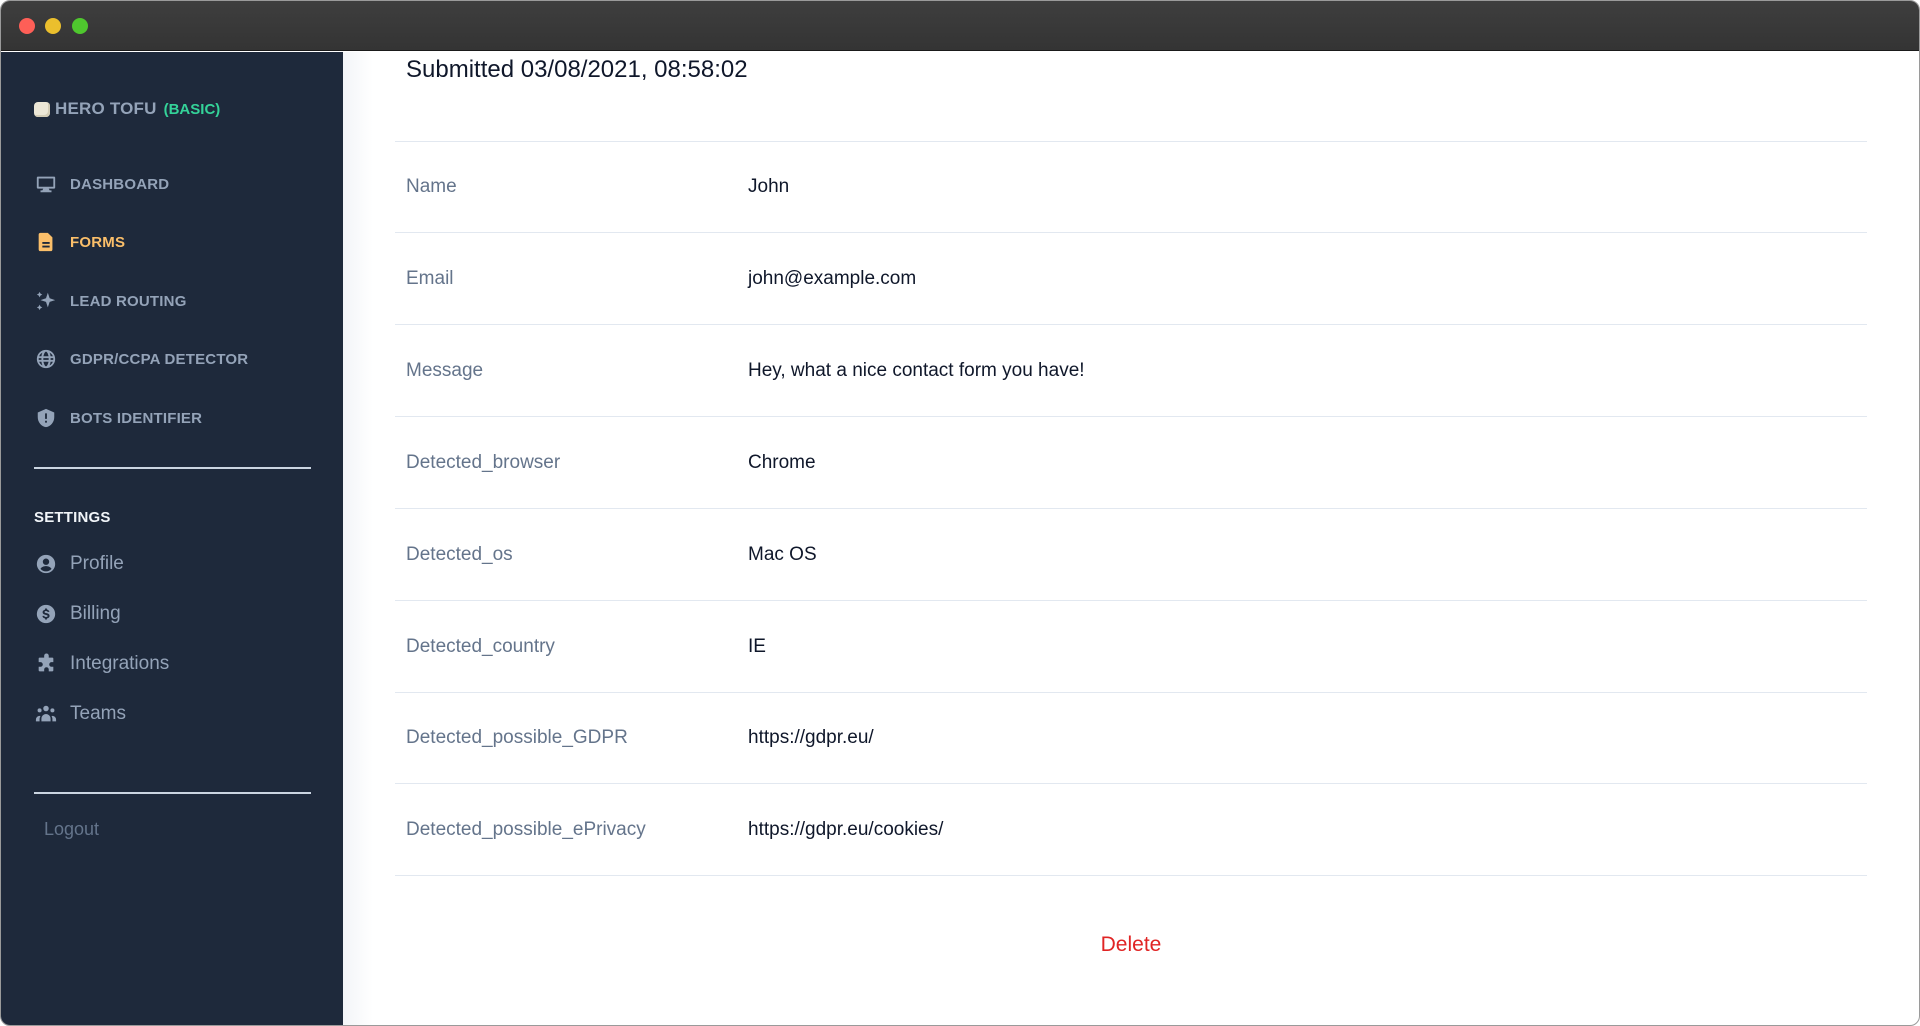 Image resolution: width=1920 pixels, height=1026 pixels. I want to click on field-value: Hey, what a nice contact form you have!, so click(916, 370).